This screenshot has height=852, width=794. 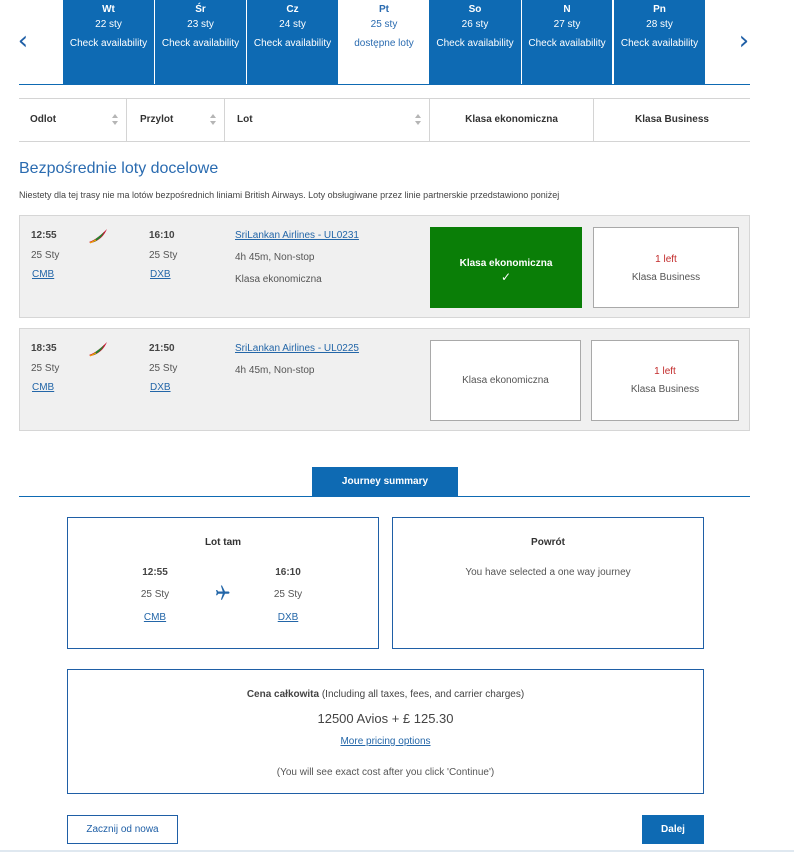 I want to click on flight-number-link: SriLankan Airlines - UL0225, so click(x=297, y=348).